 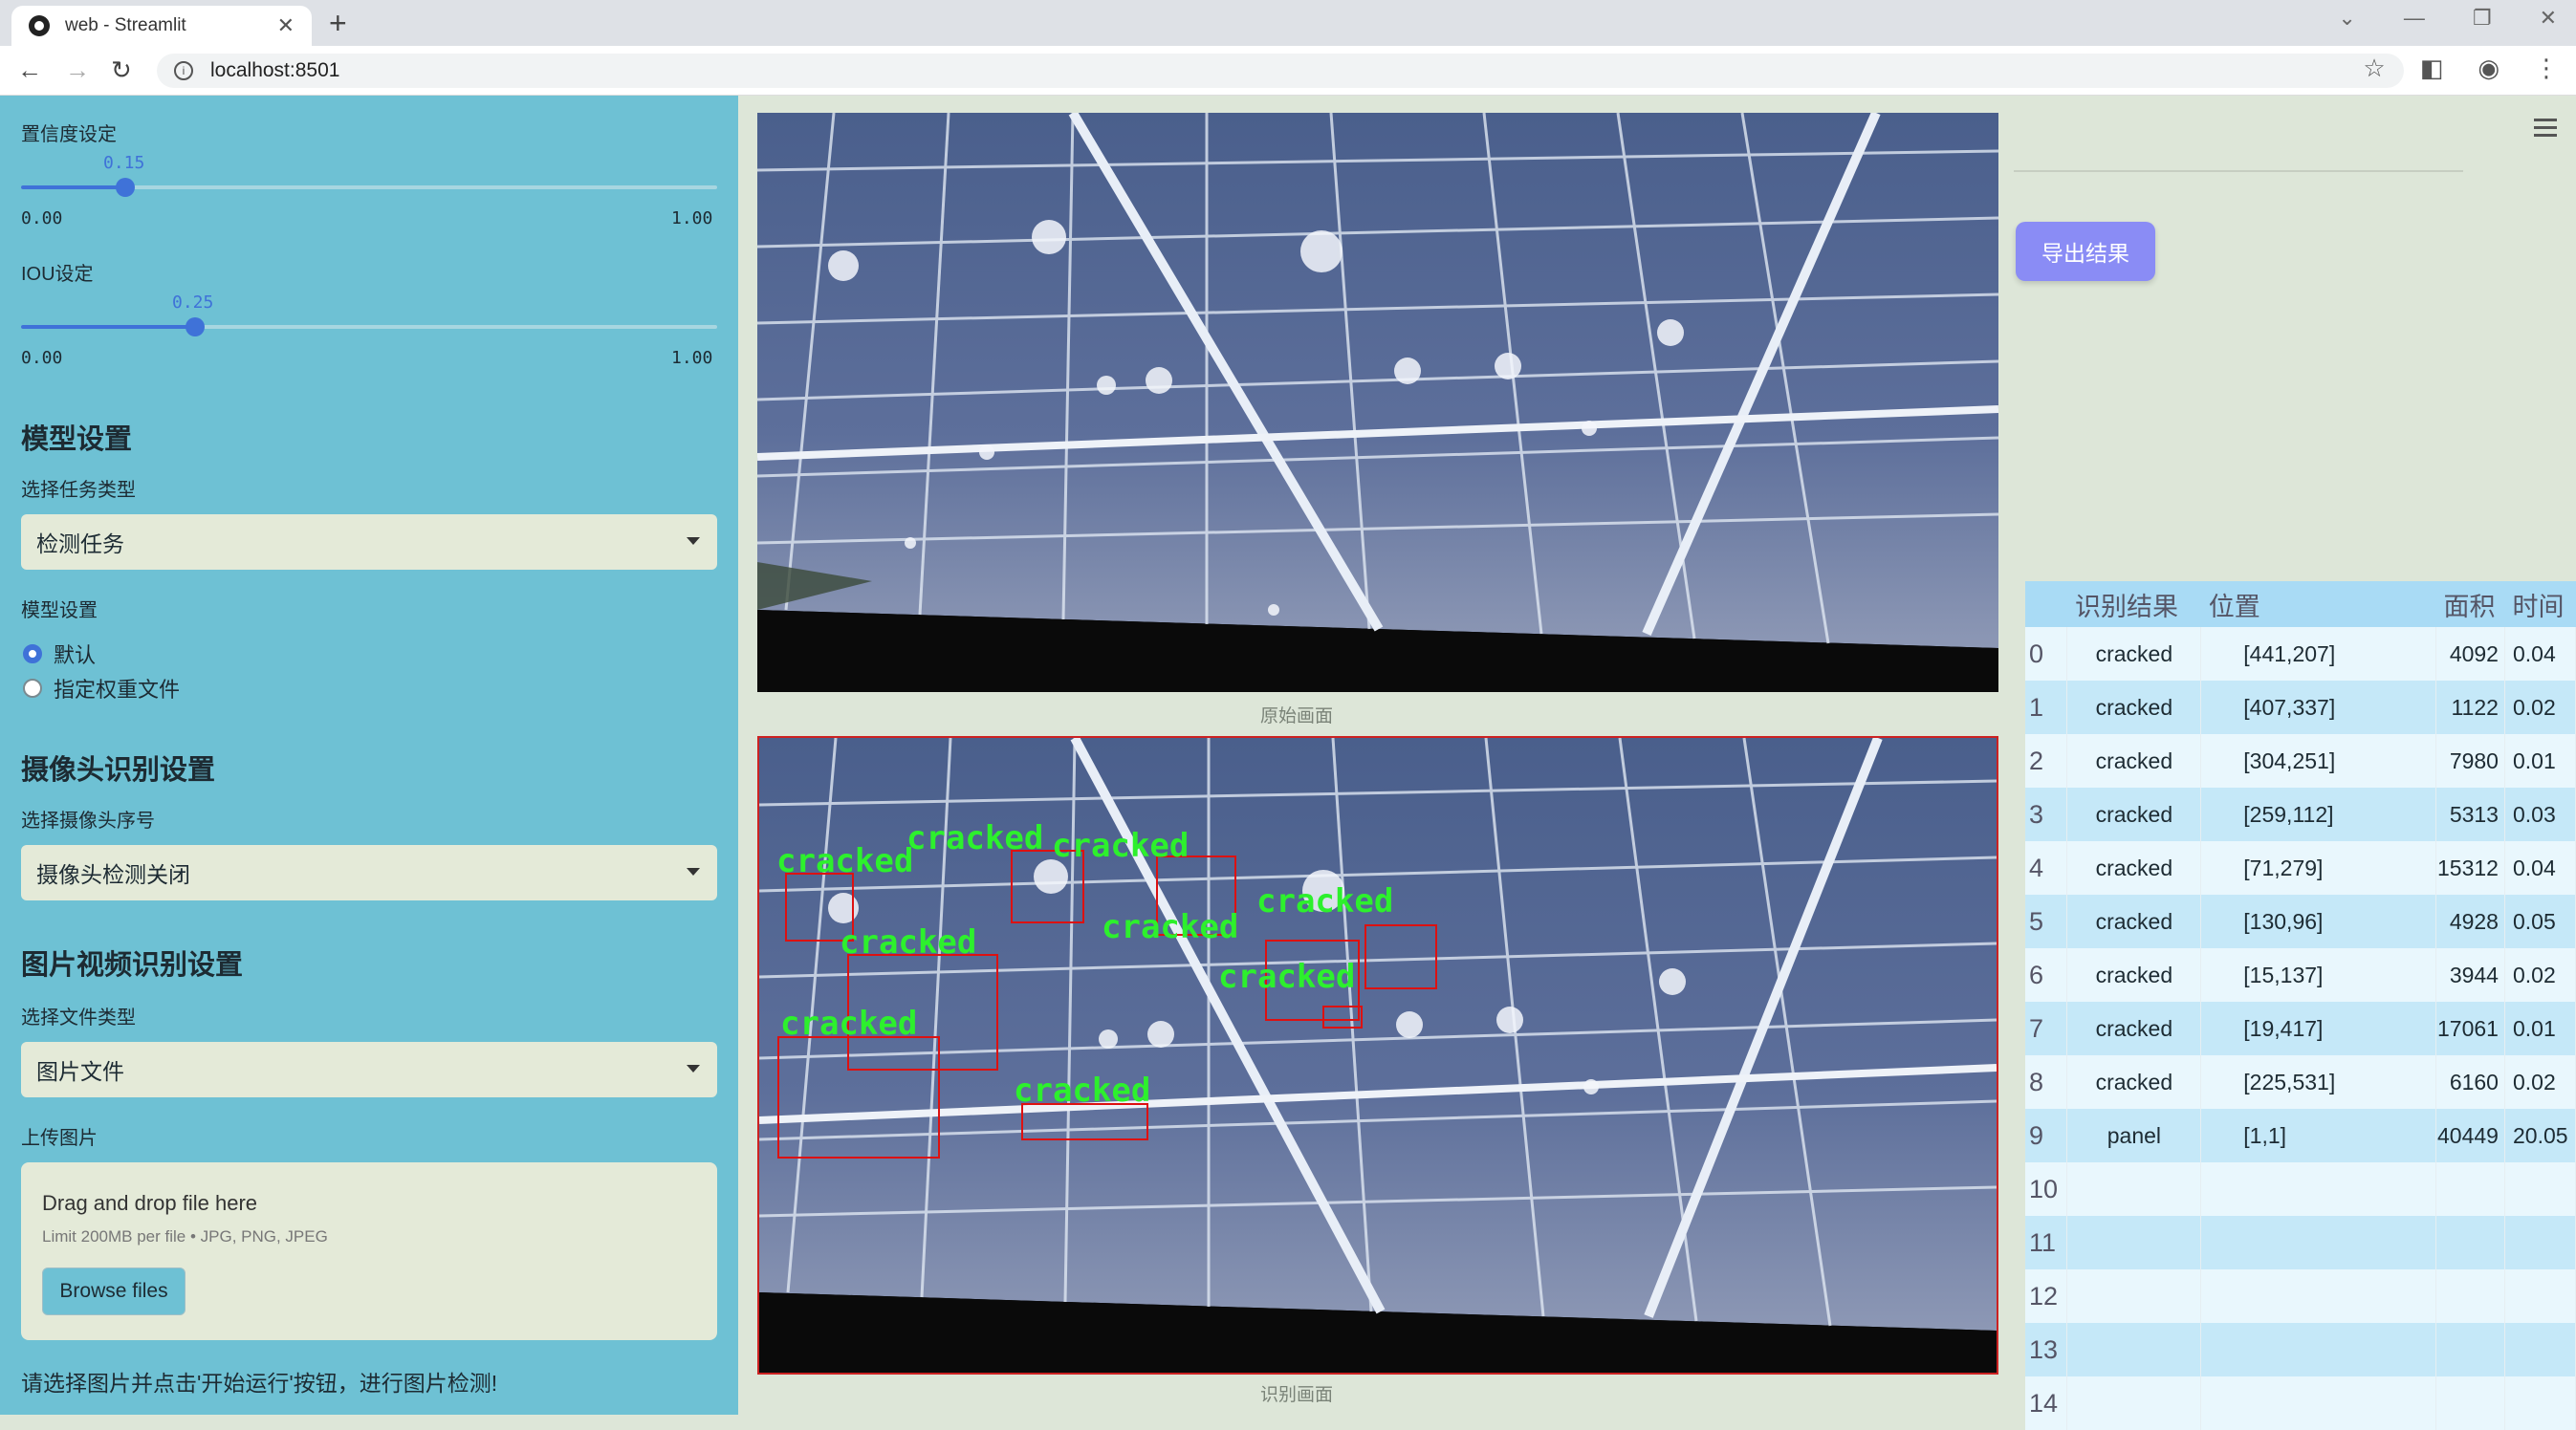 What do you see at coordinates (369, 542) in the screenshot?
I see `task-type-select: 检测任务` at bounding box center [369, 542].